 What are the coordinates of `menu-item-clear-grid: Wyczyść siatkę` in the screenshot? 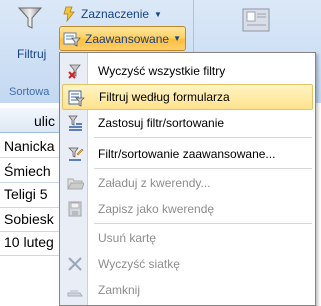 It's located at (187, 264).